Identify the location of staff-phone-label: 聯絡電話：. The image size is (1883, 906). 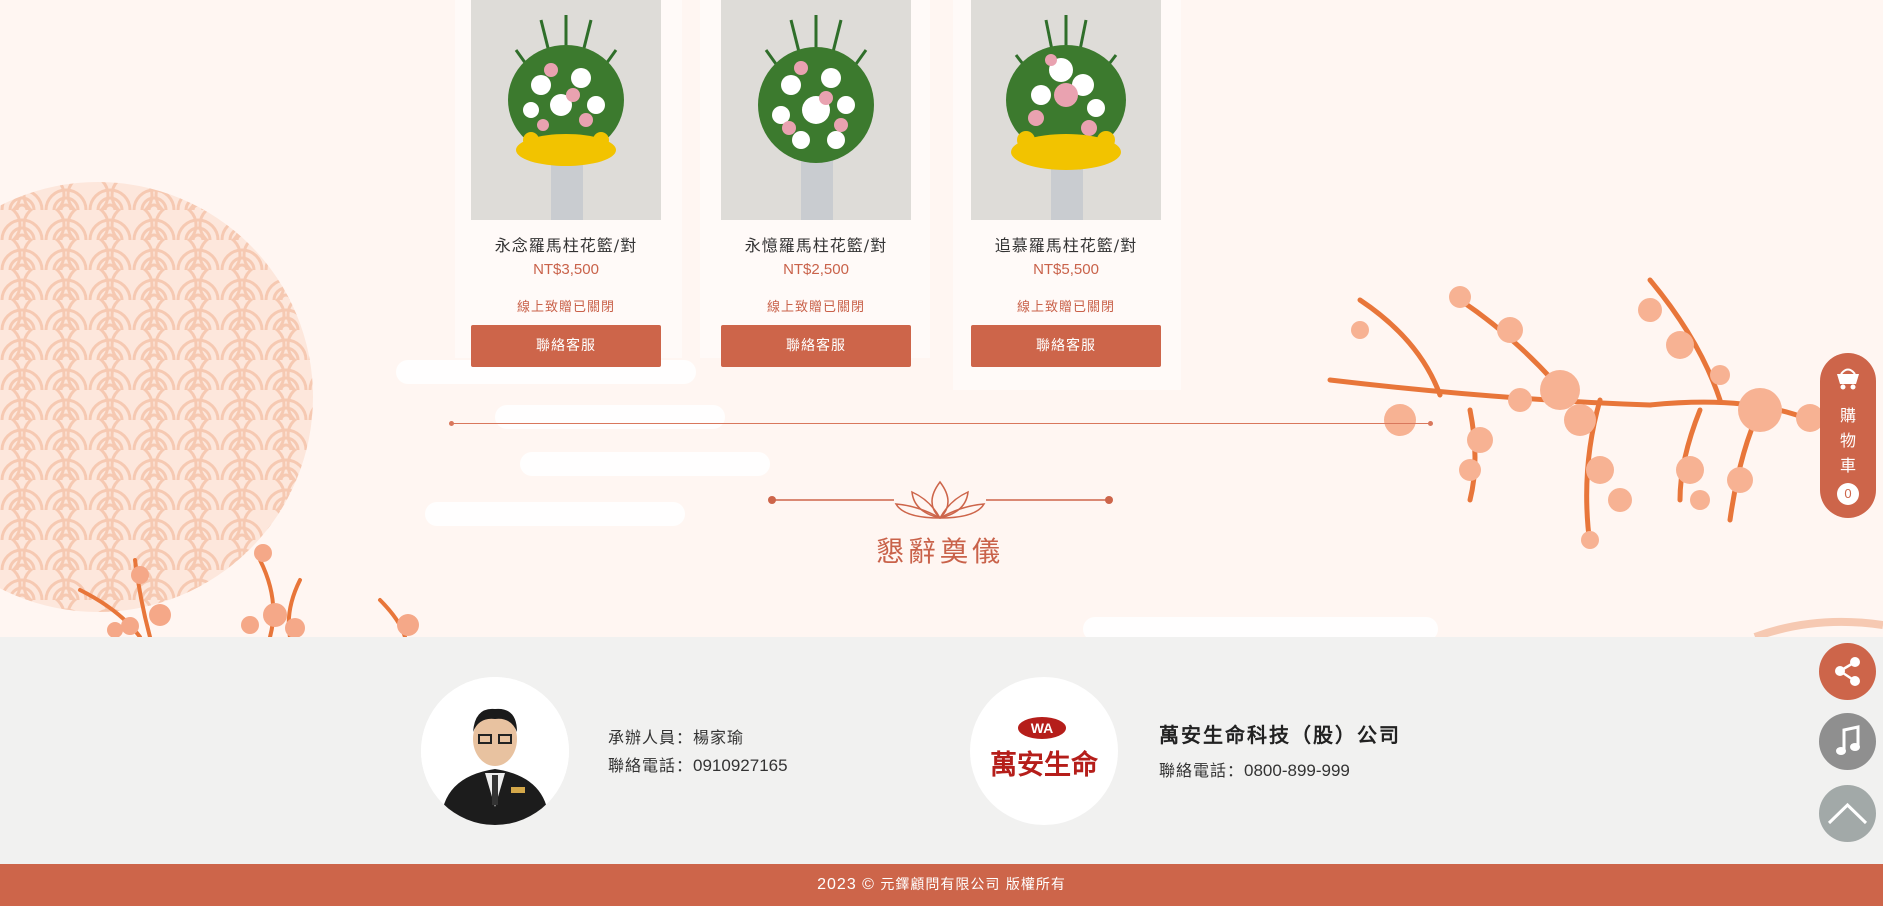
(651, 765).